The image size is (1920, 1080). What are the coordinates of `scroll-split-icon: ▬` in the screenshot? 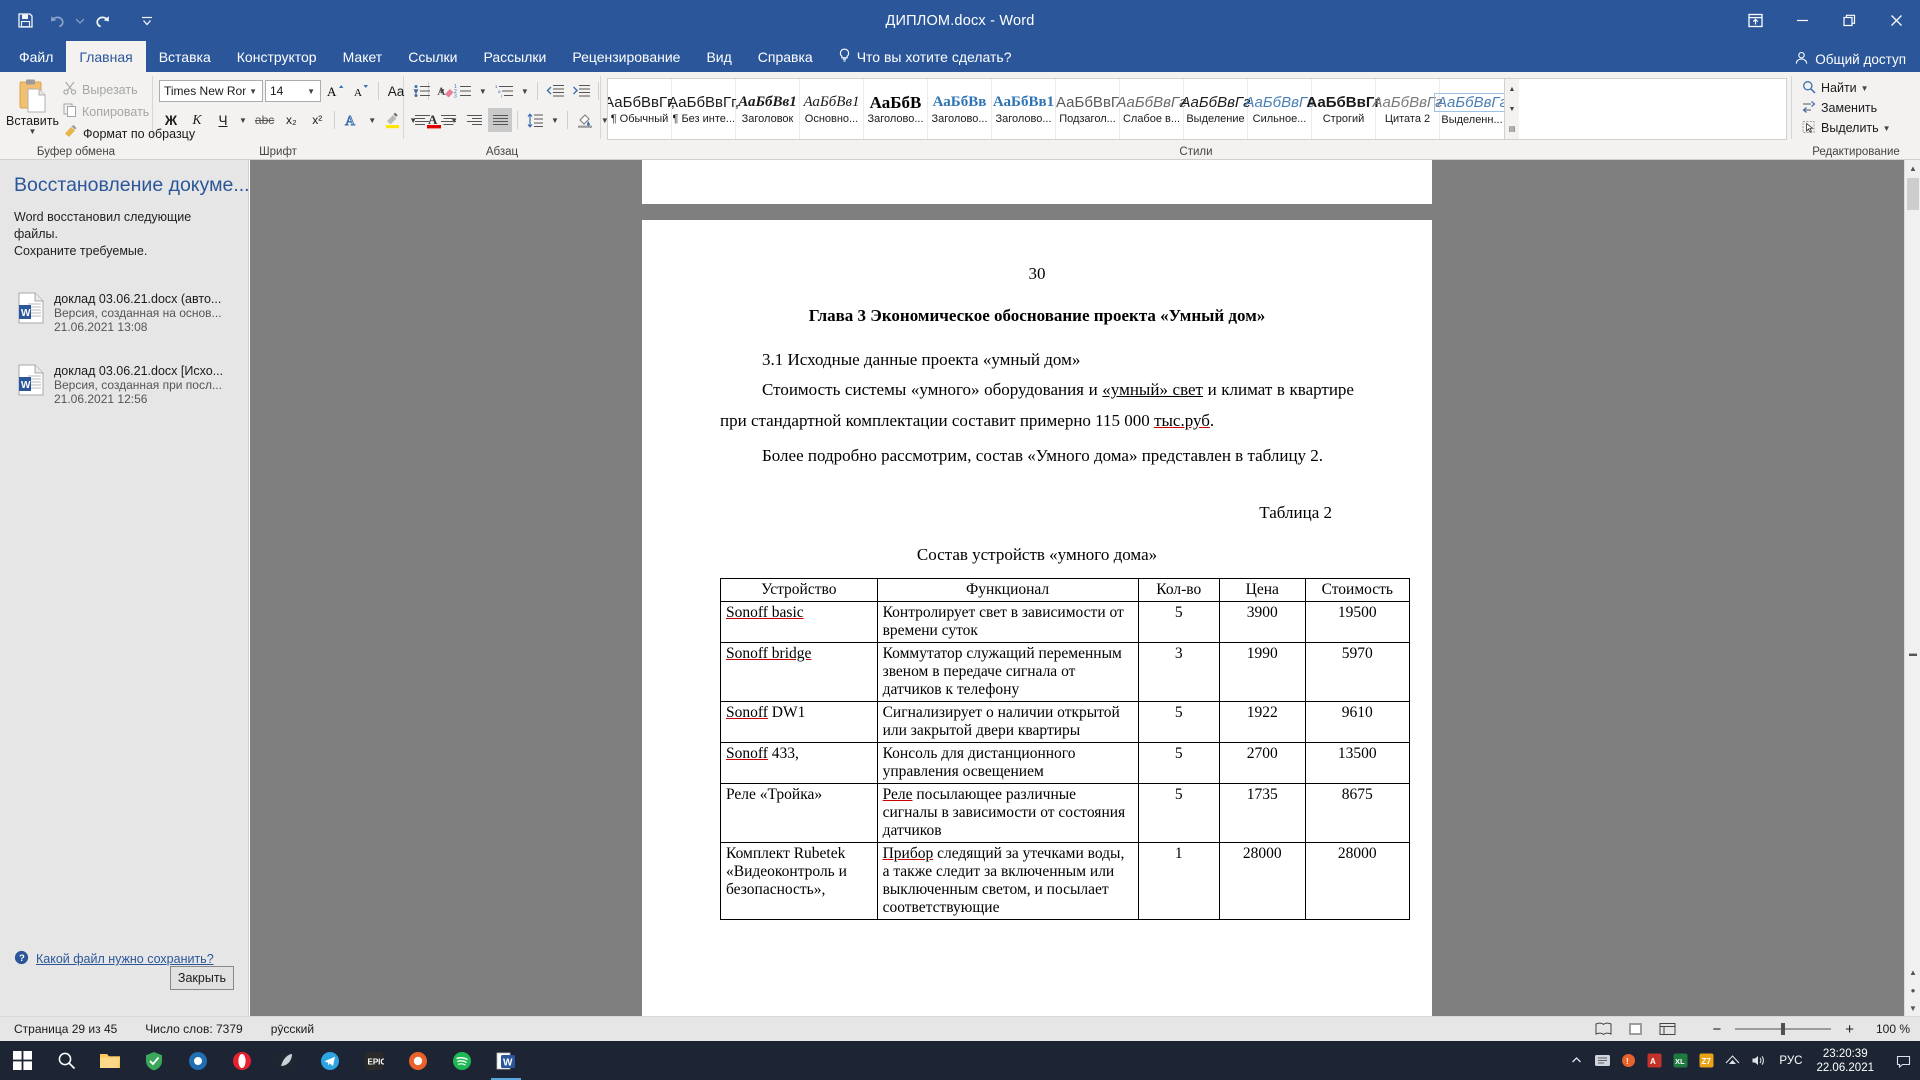 It's located at (1912, 653).